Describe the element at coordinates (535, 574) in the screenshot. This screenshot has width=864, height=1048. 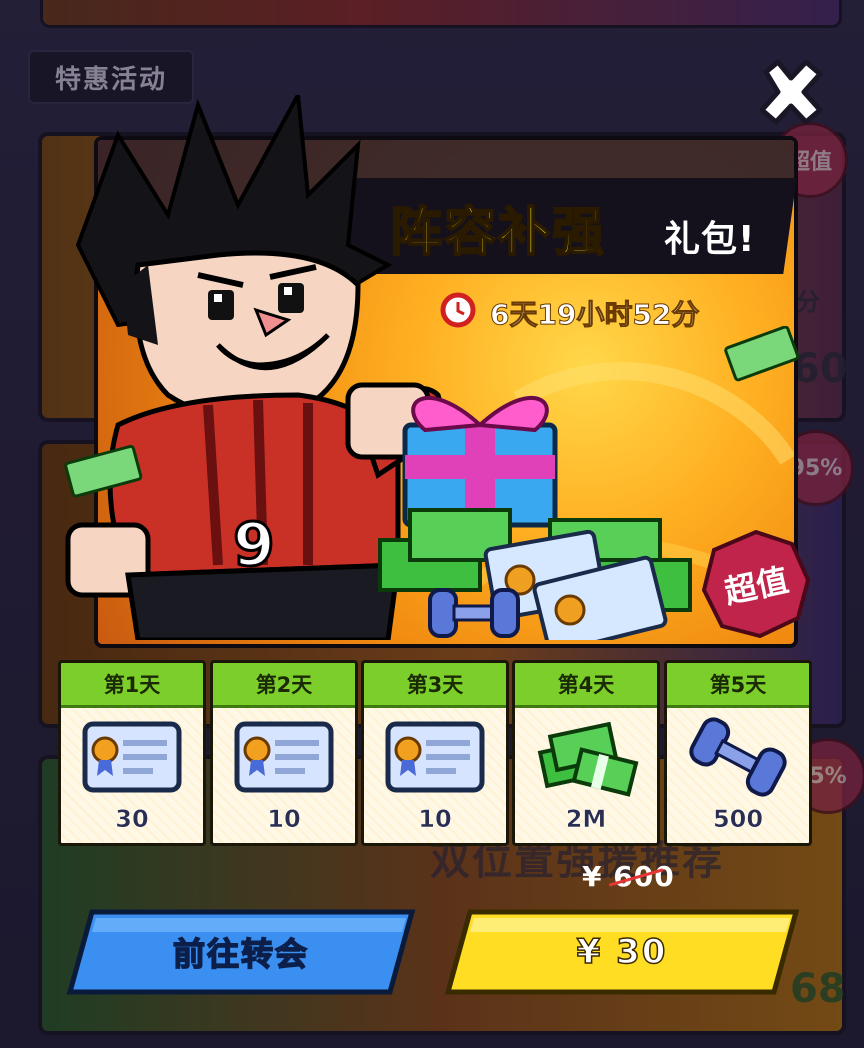
I see `reward-pile-illustration` at that location.